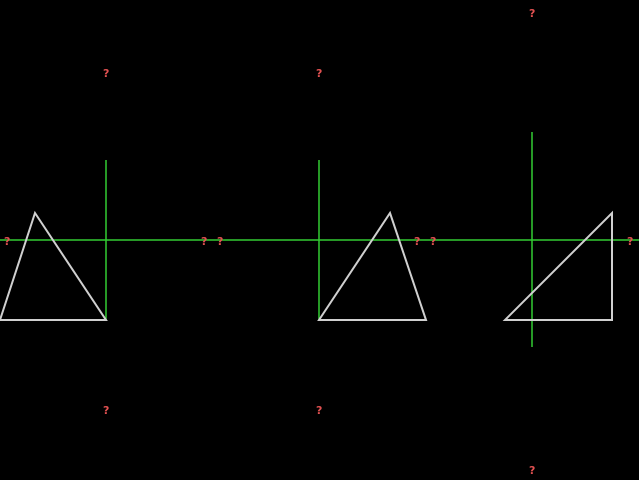 The width and height of the screenshot is (639, 480). What do you see at coordinates (106, 73) in the screenshot?
I see `marker-left-top: ?` at bounding box center [106, 73].